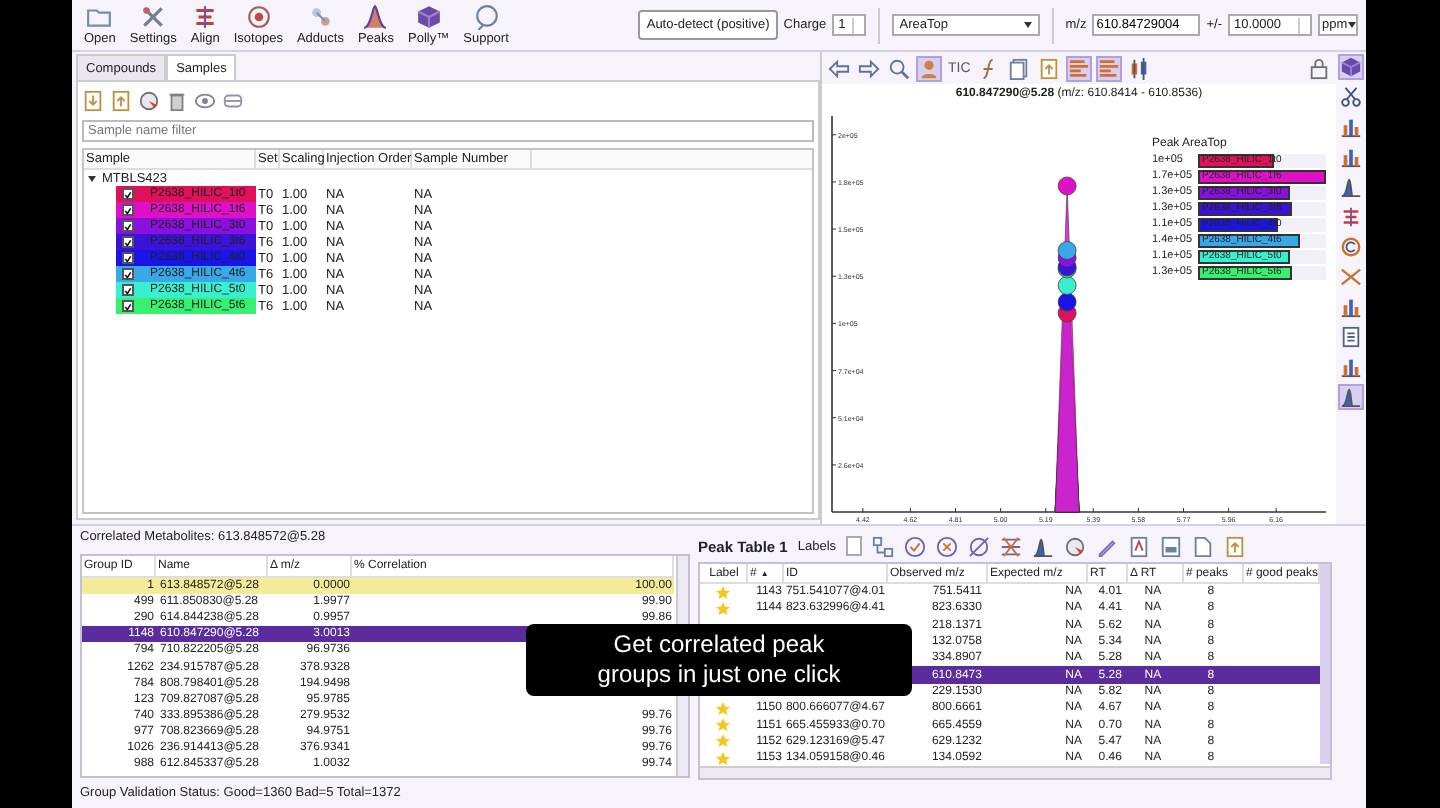 The height and width of the screenshot is (808, 1440). I want to click on molecule-icon, so click(320, 17).